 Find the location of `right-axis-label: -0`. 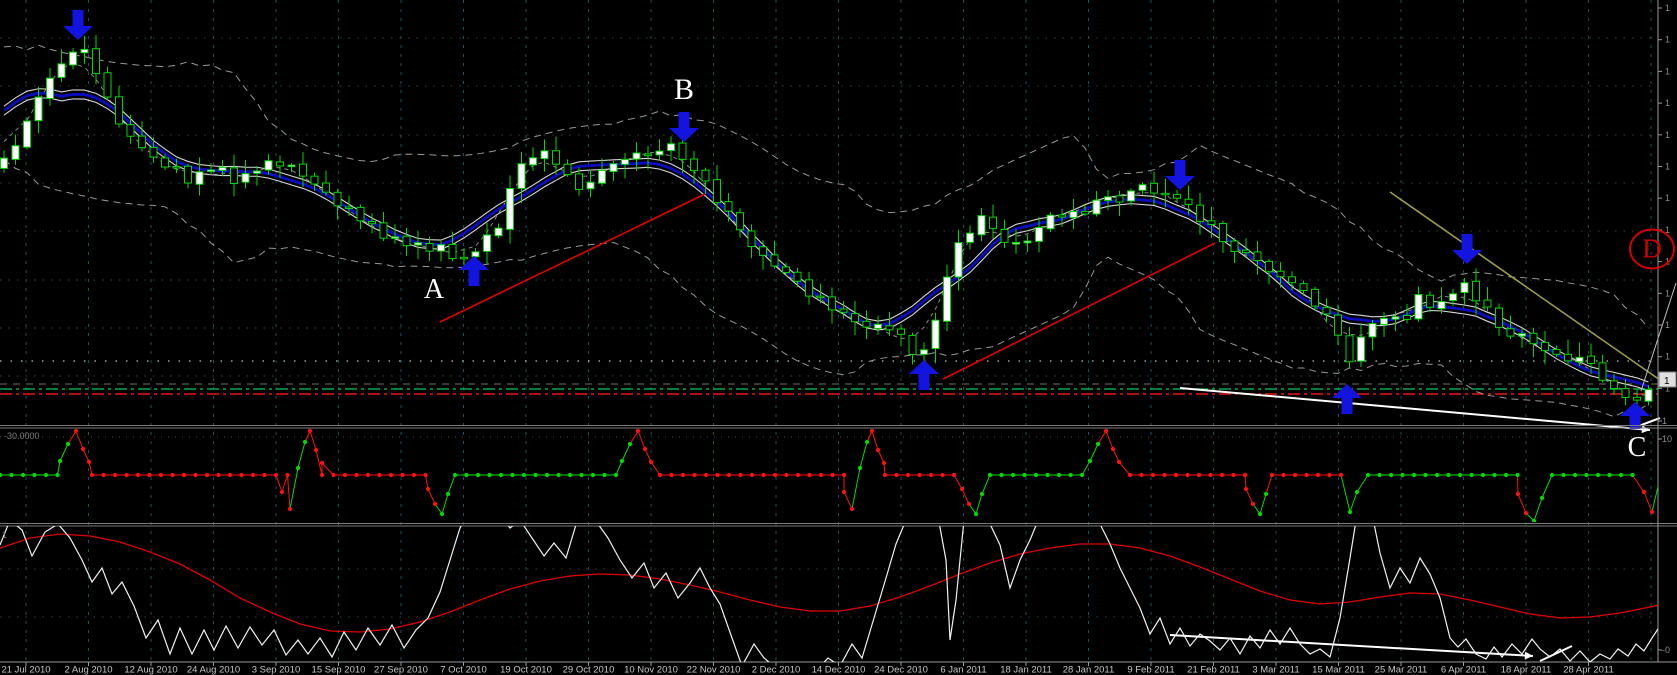

right-axis-label: -0 is located at coordinates (1666, 650).